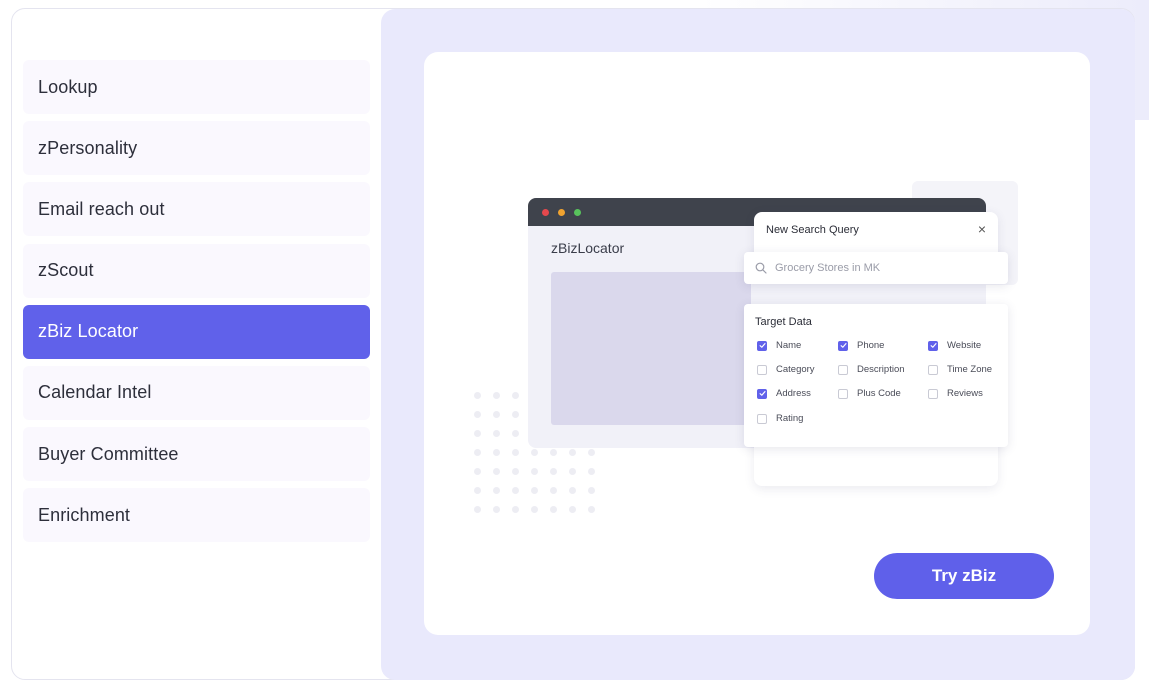 The image size is (1149, 696). What do you see at coordinates (561, 212) in the screenshot?
I see `minimize-dot-icon` at bounding box center [561, 212].